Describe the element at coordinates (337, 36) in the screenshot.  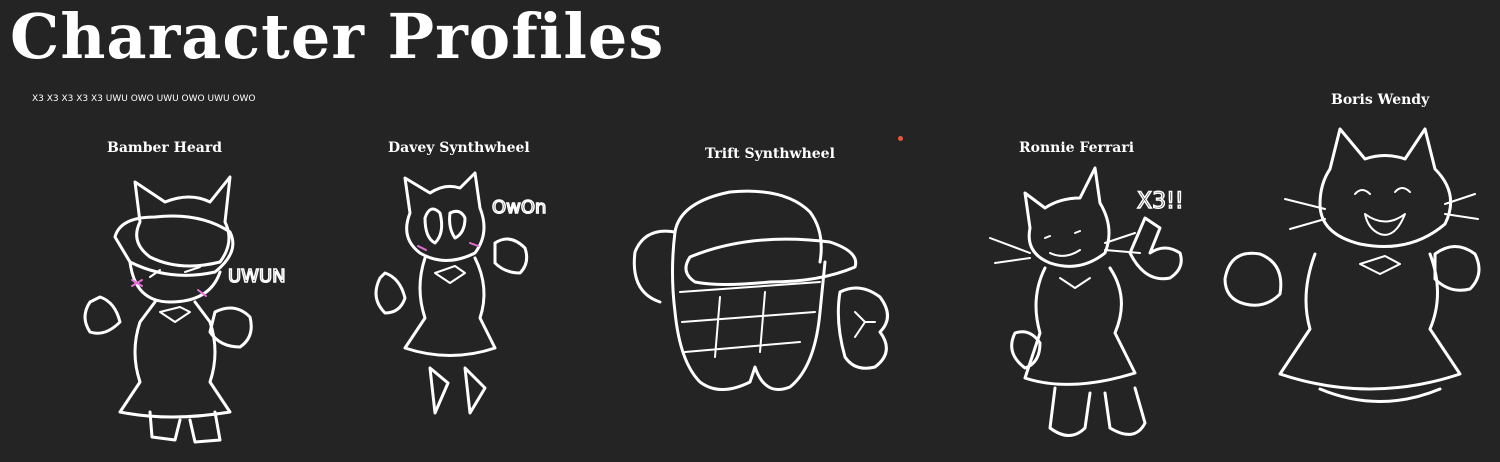
I see `page-title: Character Profiles` at that location.